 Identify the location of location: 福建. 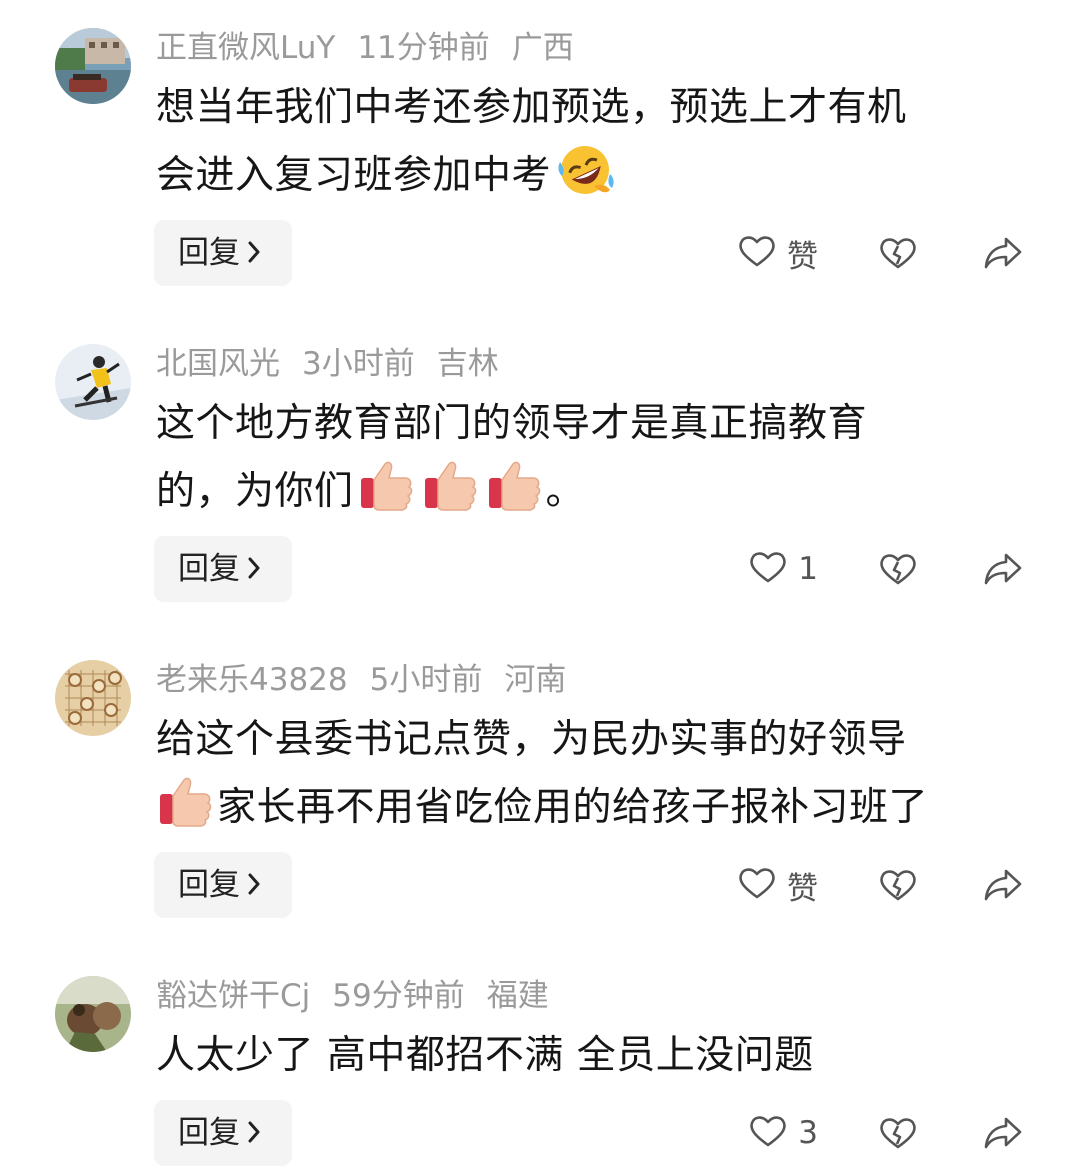
(517, 996).